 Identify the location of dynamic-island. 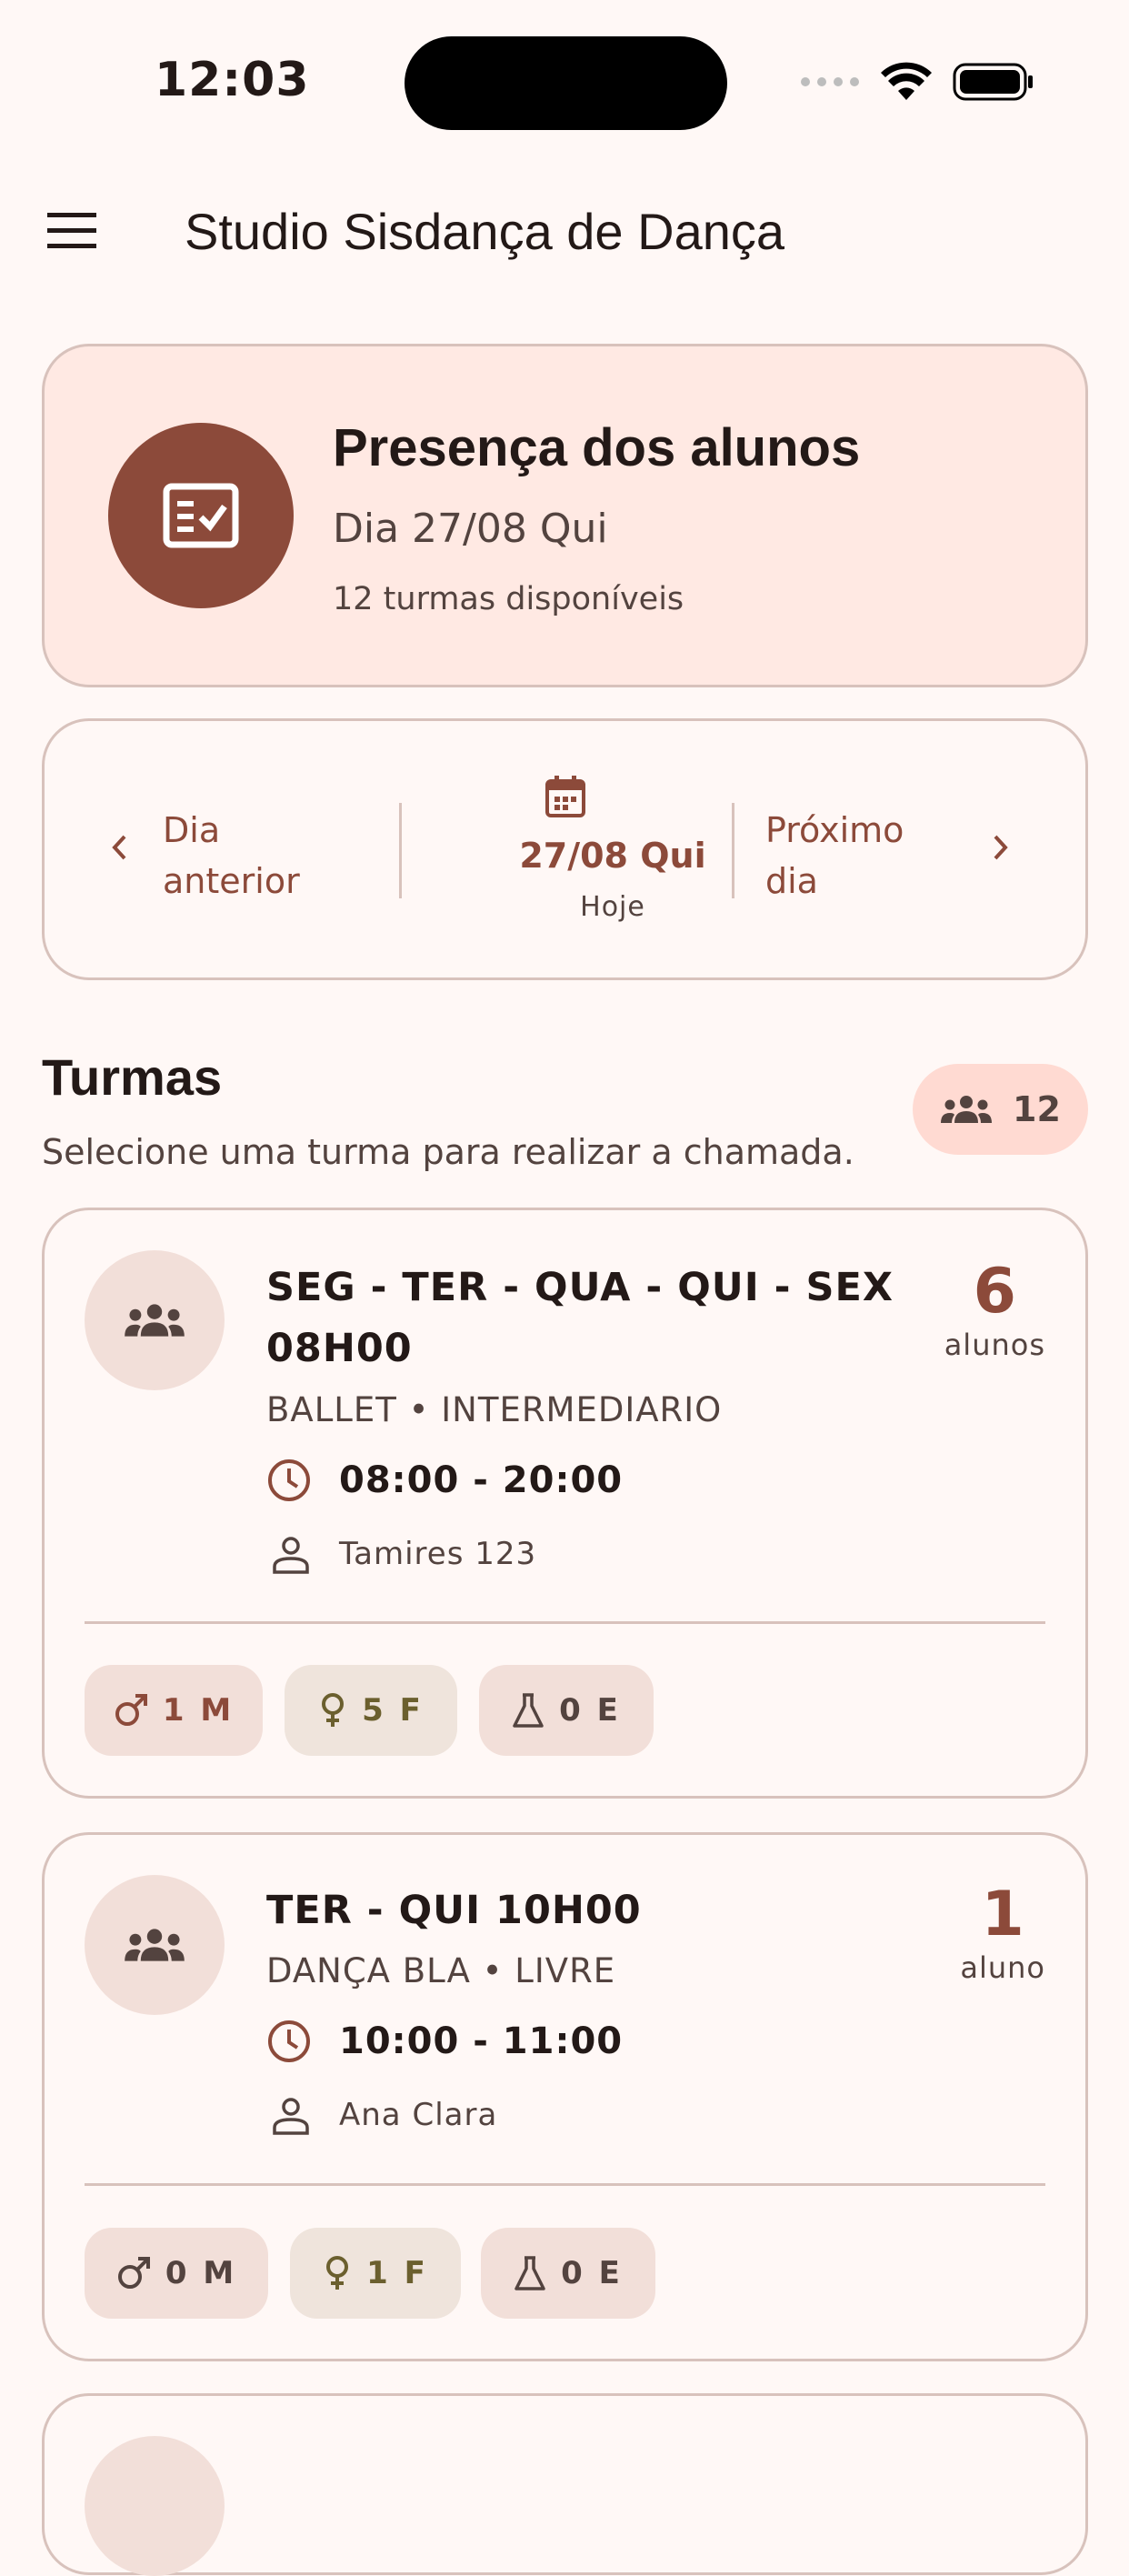
(566, 83).